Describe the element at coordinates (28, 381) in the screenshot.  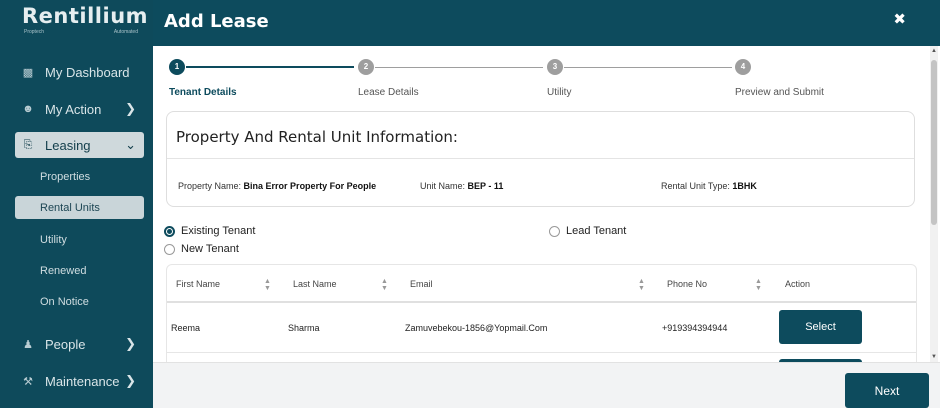
I see `tools-icon: ⚒` at that location.